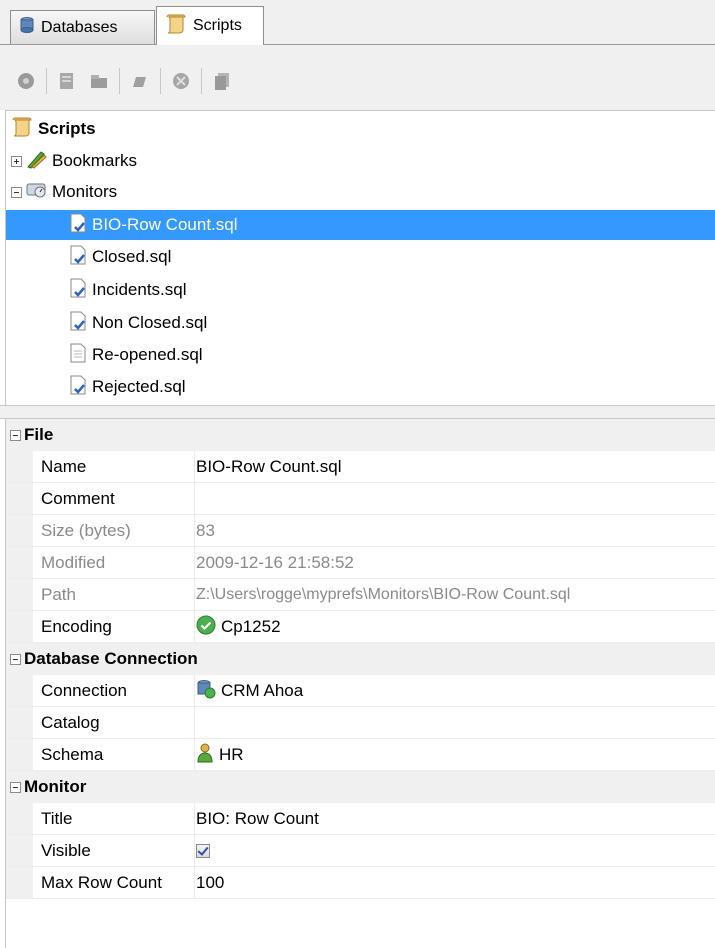 This screenshot has height=948, width=715. Describe the element at coordinates (275, 562) in the screenshot. I see `modified-value: 2009-12-16 21:58:52` at that location.